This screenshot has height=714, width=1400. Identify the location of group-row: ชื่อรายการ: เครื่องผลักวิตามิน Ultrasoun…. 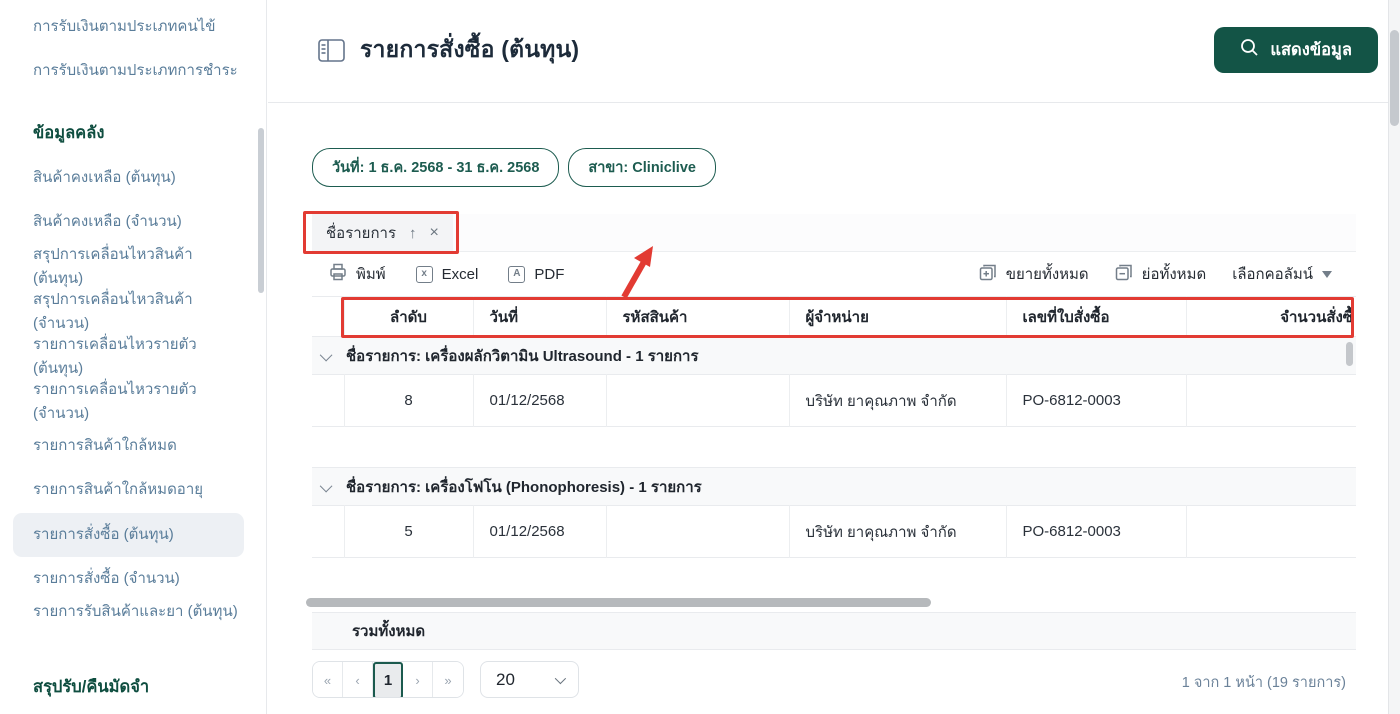
(834, 355).